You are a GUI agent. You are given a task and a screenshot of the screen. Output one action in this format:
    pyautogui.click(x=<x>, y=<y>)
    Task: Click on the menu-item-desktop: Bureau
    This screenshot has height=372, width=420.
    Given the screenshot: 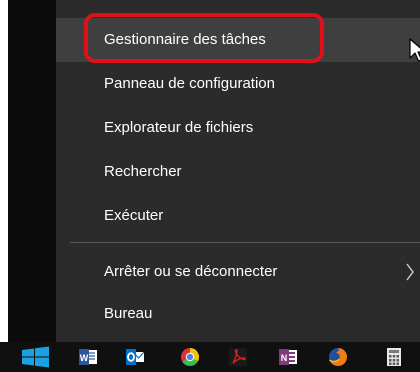 What is the action you would take?
    pyautogui.click(x=238, y=314)
    